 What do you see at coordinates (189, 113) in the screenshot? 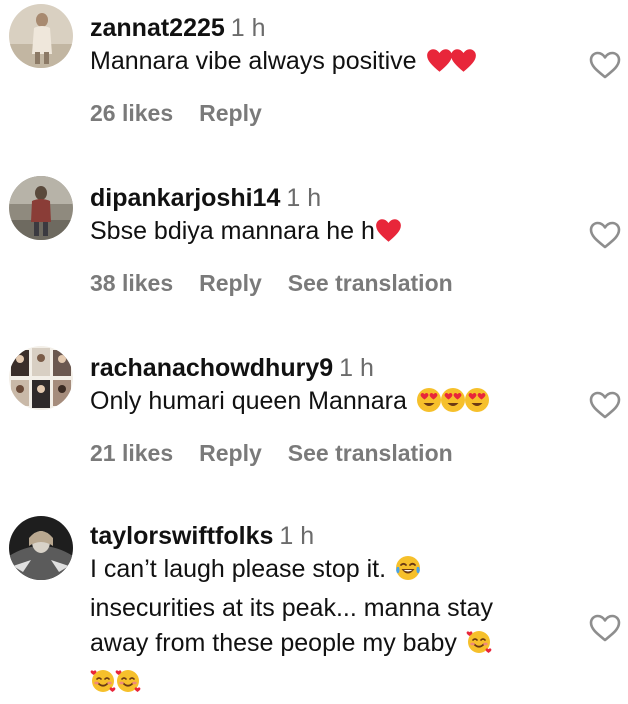
I see `comment-actions: 26 likes Reply` at bounding box center [189, 113].